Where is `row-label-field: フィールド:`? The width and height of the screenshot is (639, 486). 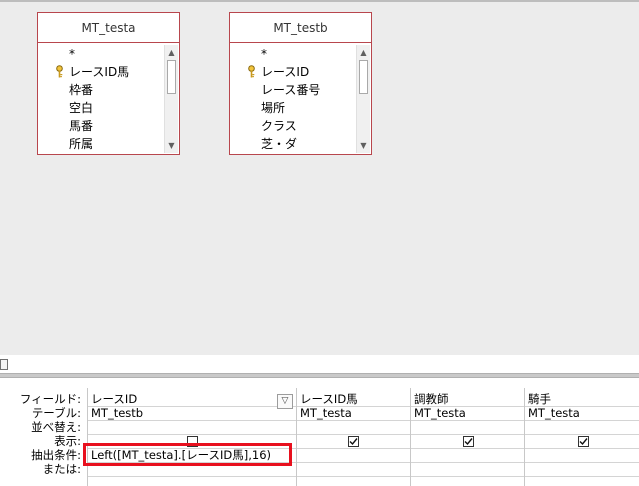 row-label-field: フィールド: is located at coordinates (50, 399).